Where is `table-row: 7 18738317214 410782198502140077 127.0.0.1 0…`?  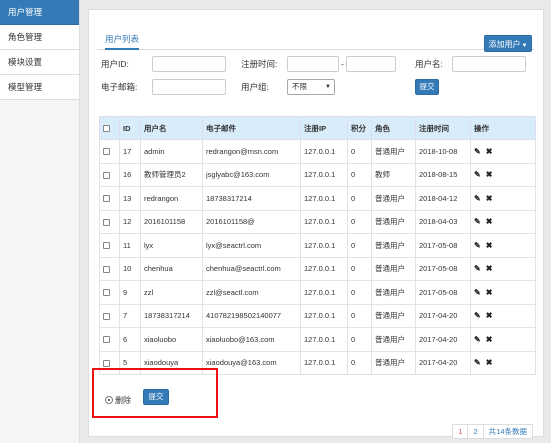
table-row: 7 18738317214 410782198502140077 127.0.0.1 0… is located at coordinates (317, 315).